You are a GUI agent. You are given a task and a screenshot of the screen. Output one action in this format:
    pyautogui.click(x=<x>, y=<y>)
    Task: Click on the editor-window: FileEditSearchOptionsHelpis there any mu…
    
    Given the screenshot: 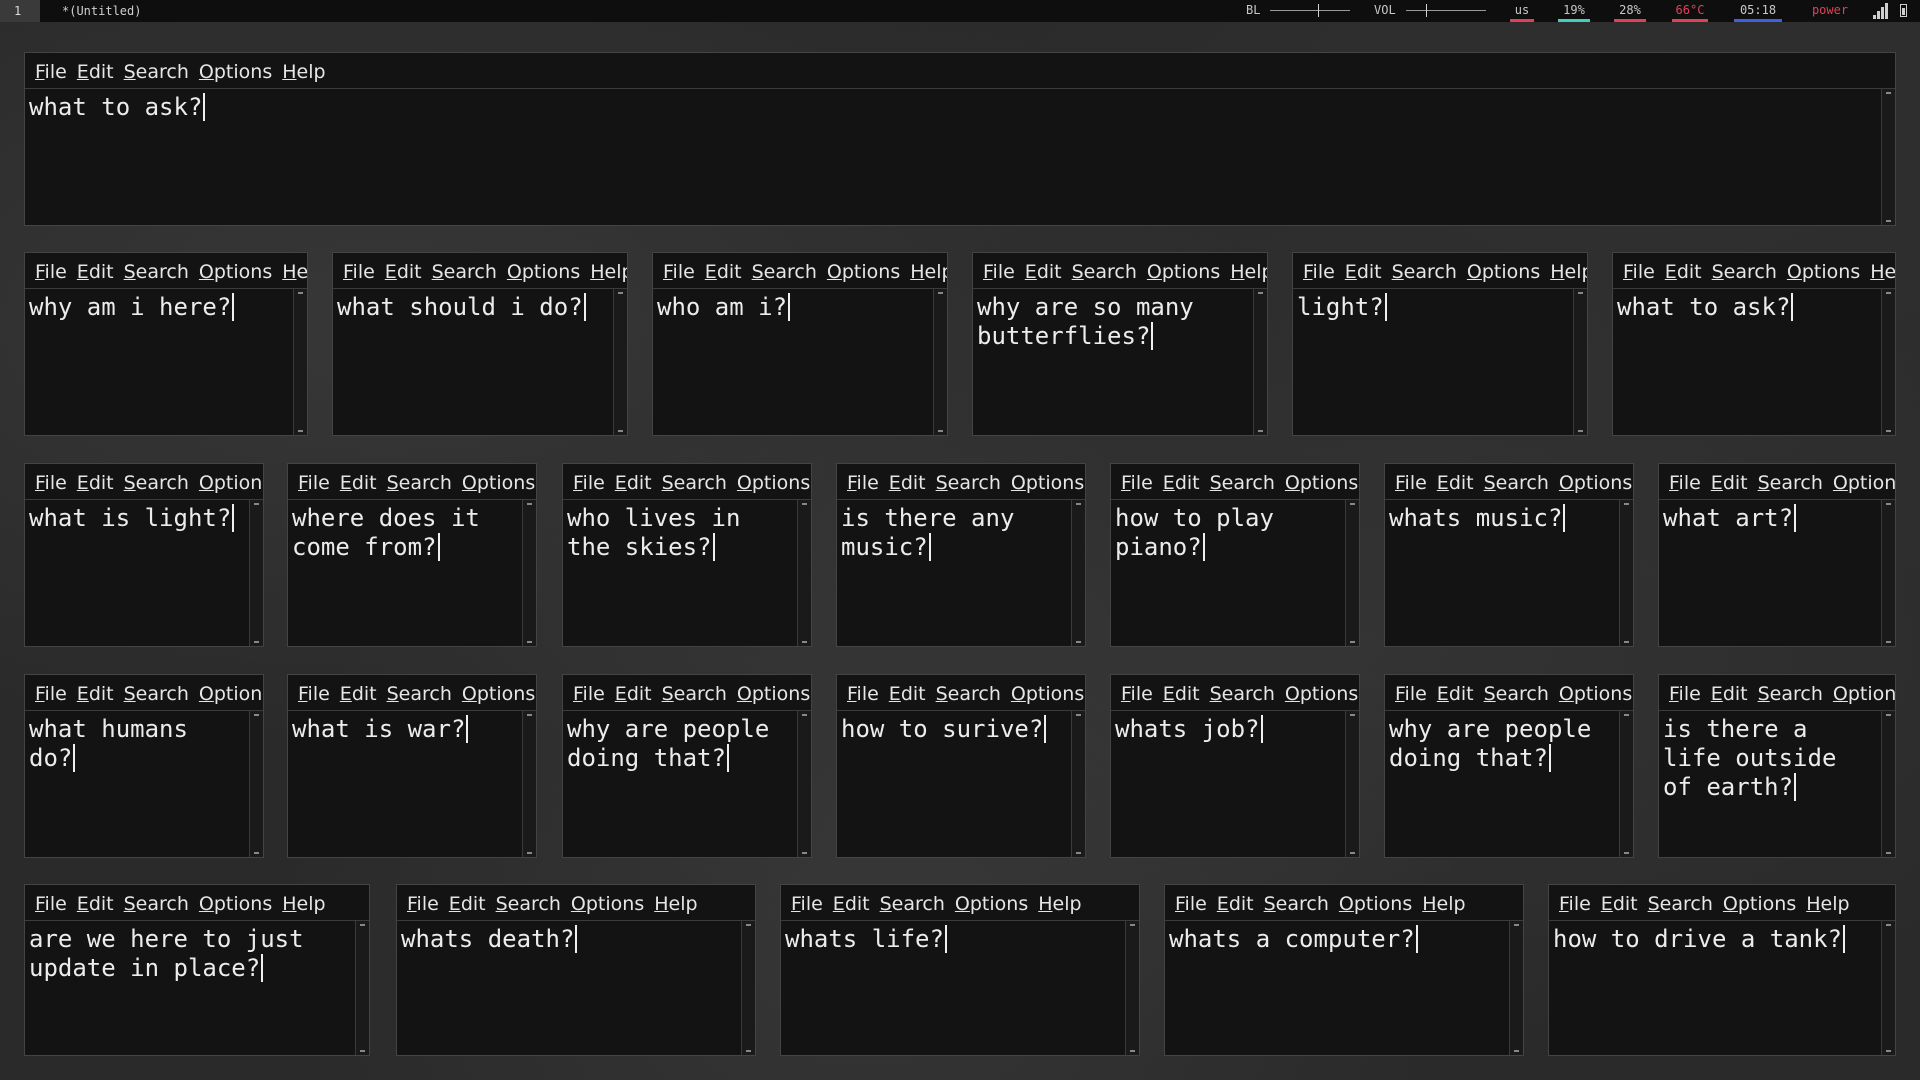 What is the action you would take?
    pyautogui.click(x=961, y=555)
    